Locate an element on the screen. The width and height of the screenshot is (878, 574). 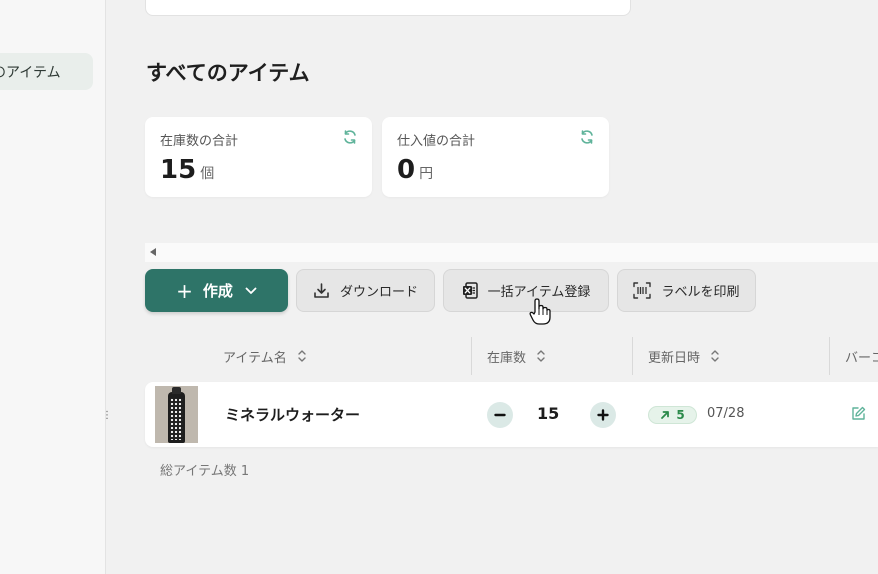
column-header-stock: 在庫数 is located at coordinates (516, 356).